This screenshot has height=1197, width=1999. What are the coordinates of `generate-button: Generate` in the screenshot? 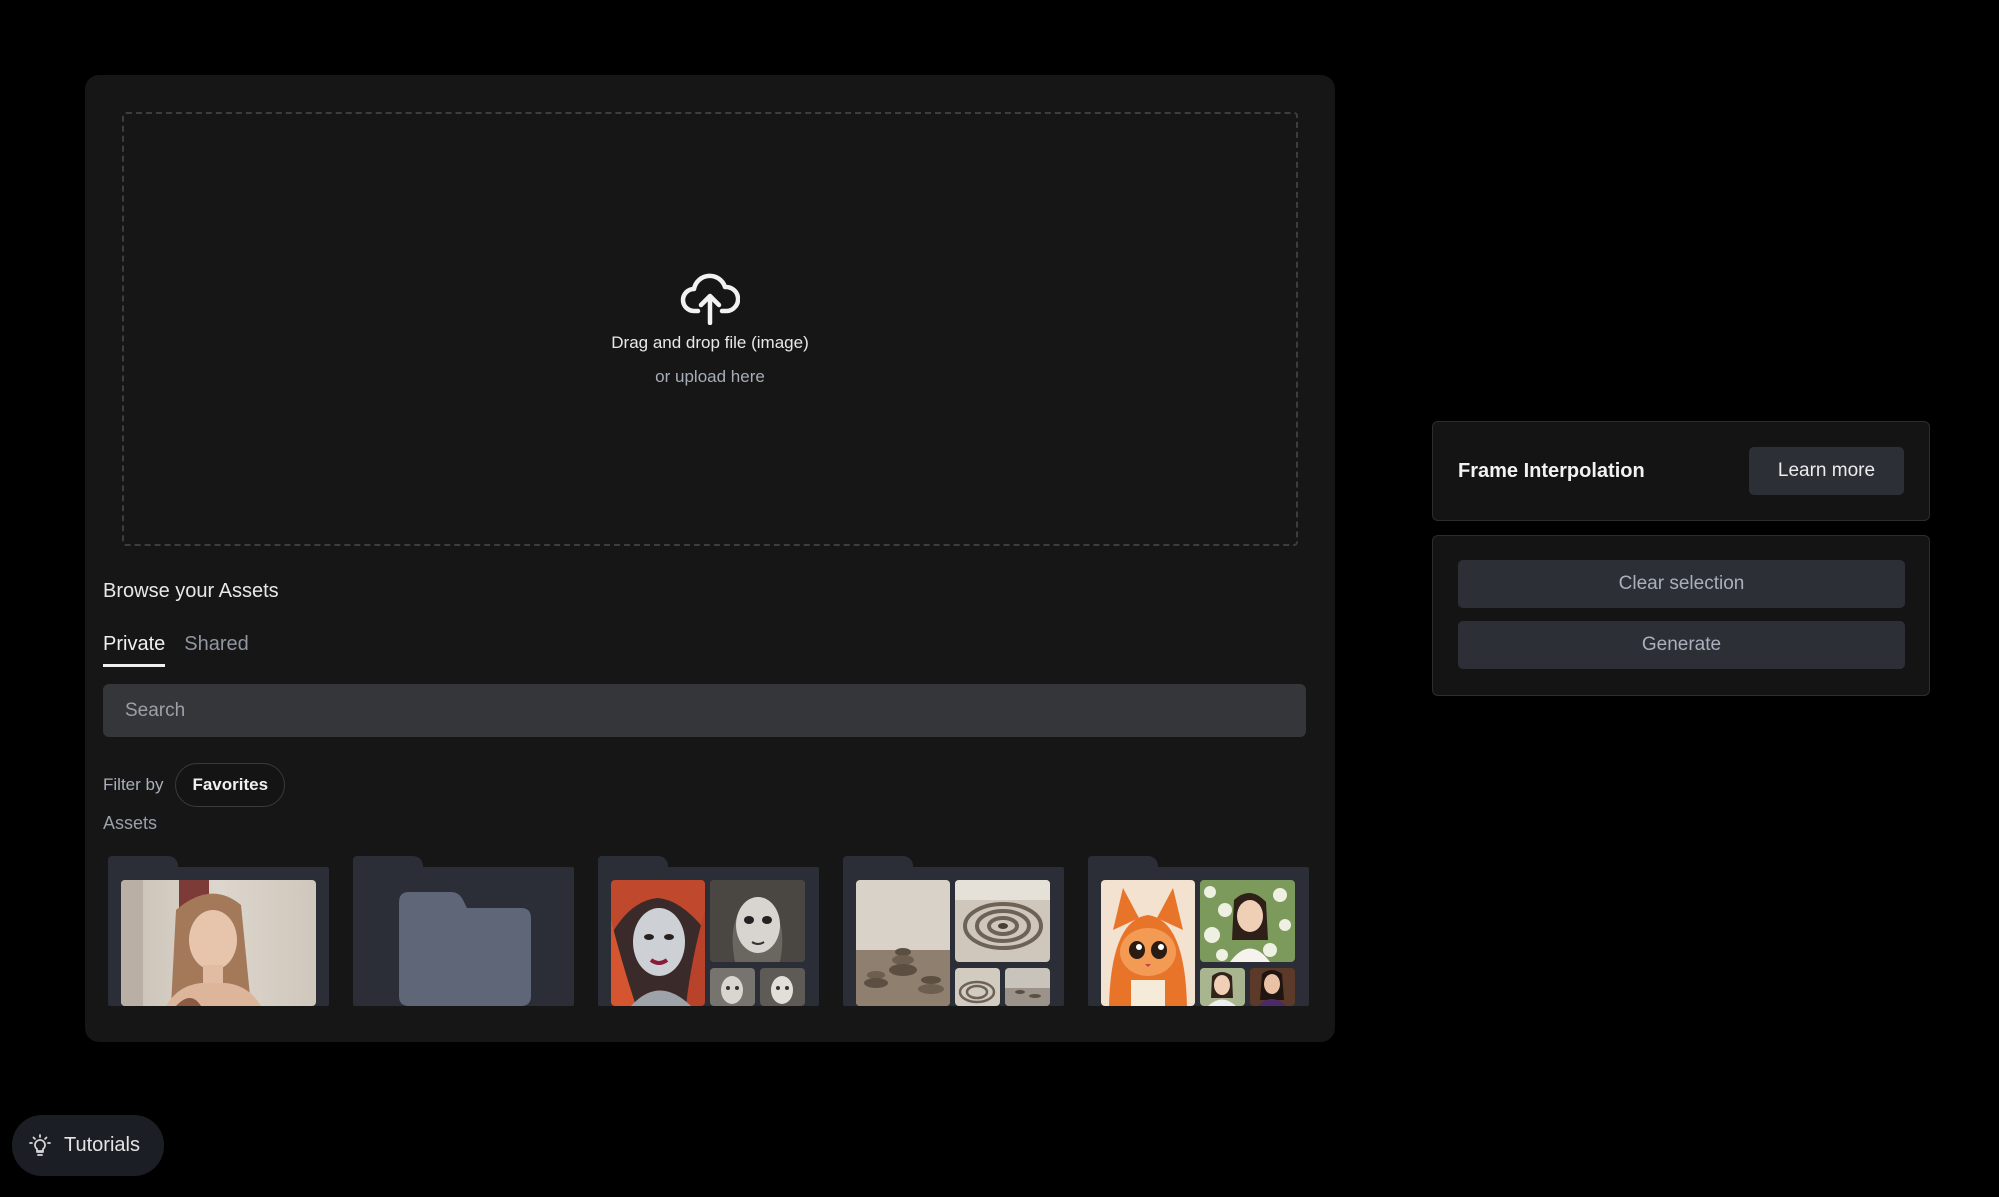 It's located at (1681, 645).